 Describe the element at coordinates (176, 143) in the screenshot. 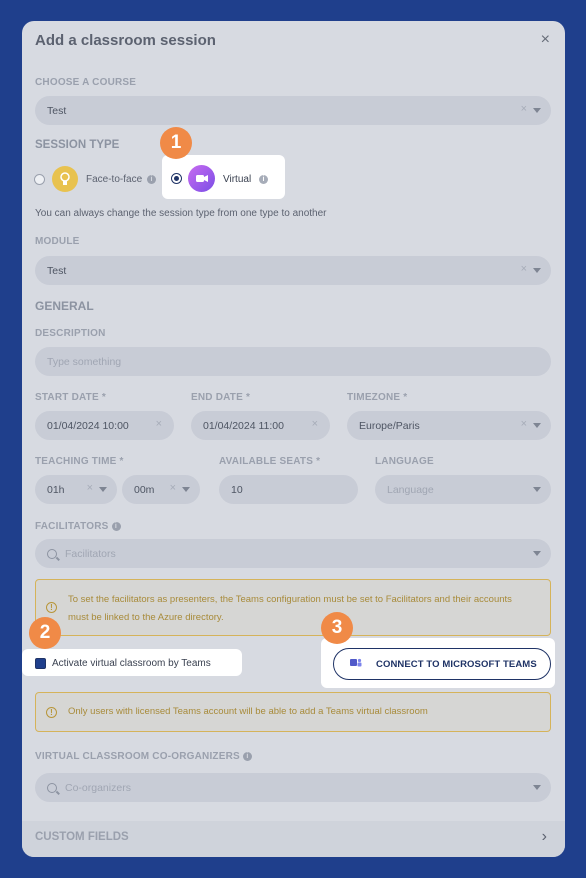

I see `step-badge-1: 1` at that location.